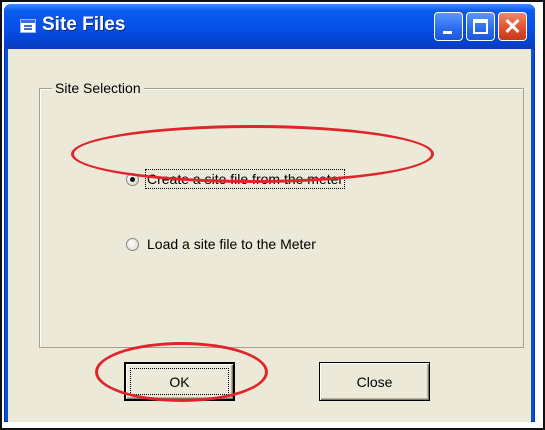 This screenshot has width=545, height=430. What do you see at coordinates (231, 244) in the screenshot?
I see `radio-label: Load a site file to the Meter` at bounding box center [231, 244].